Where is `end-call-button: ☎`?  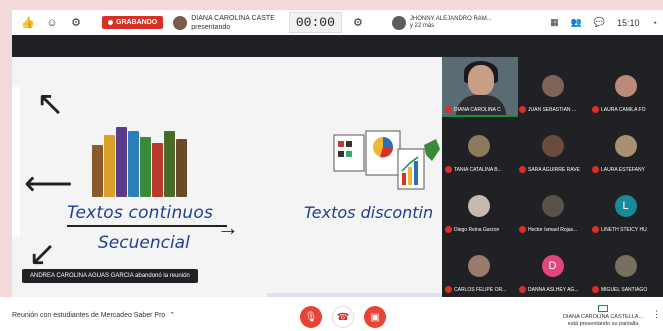 end-call-button: ☎ is located at coordinates (343, 317).